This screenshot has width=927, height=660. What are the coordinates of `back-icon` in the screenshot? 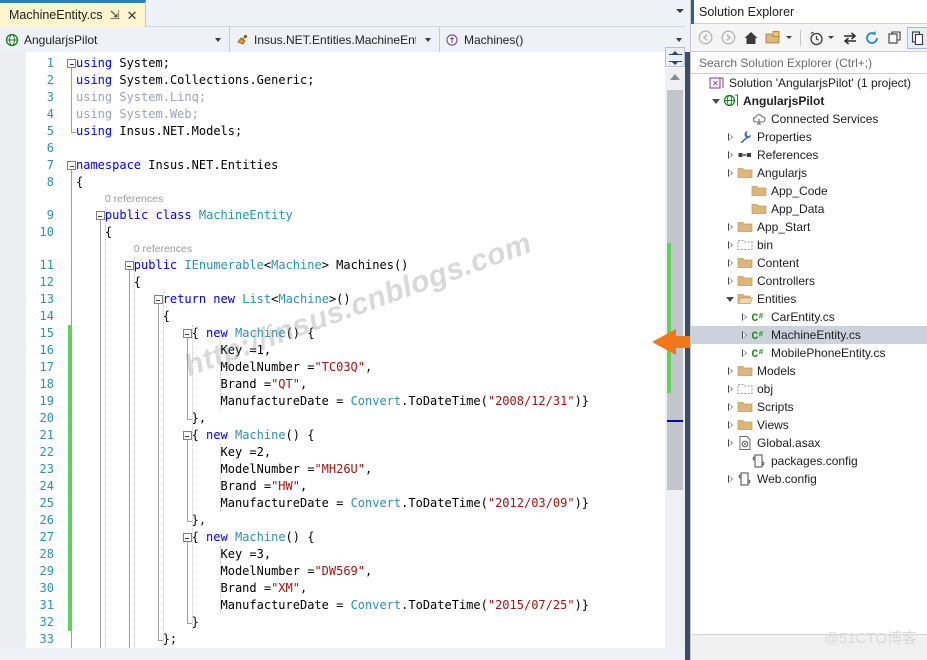 It's located at (705, 38).